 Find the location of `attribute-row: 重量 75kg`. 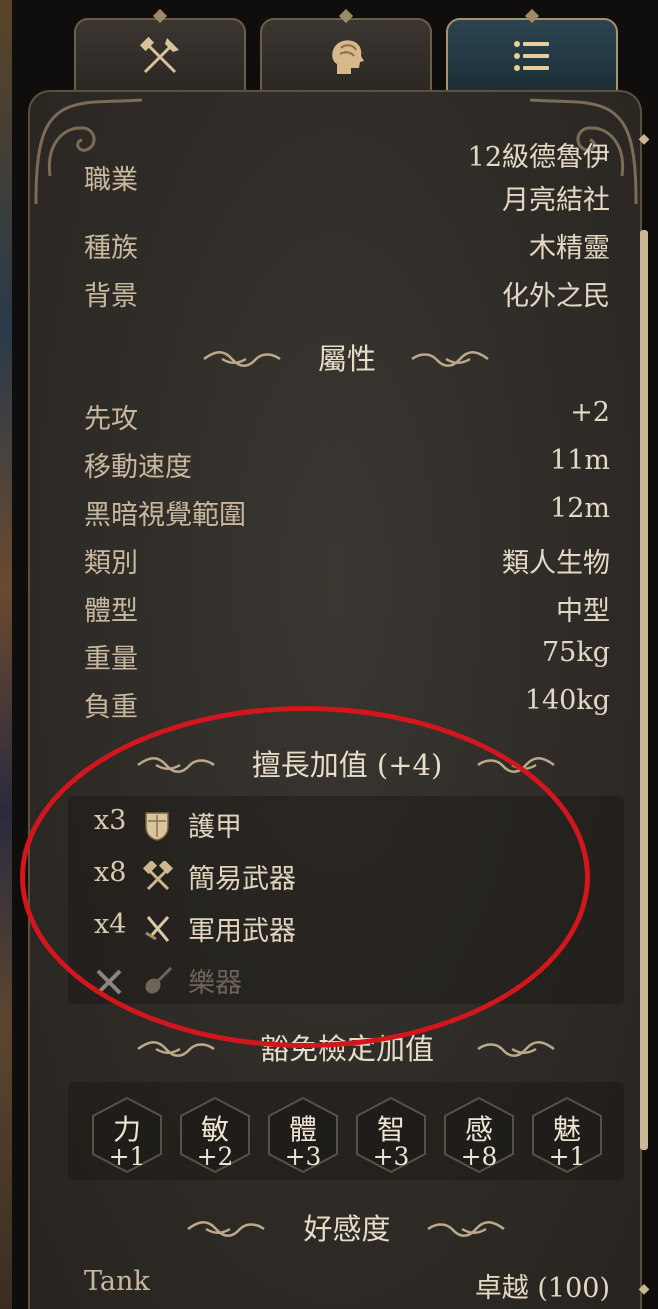

attribute-row: 重量 75kg is located at coordinates (347, 656).